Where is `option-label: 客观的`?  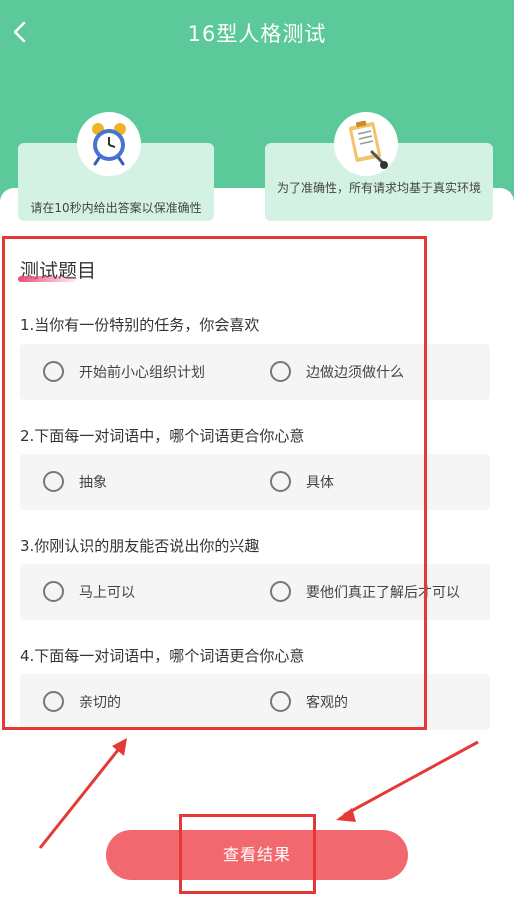 option-label: 客观的 is located at coordinates (327, 703).